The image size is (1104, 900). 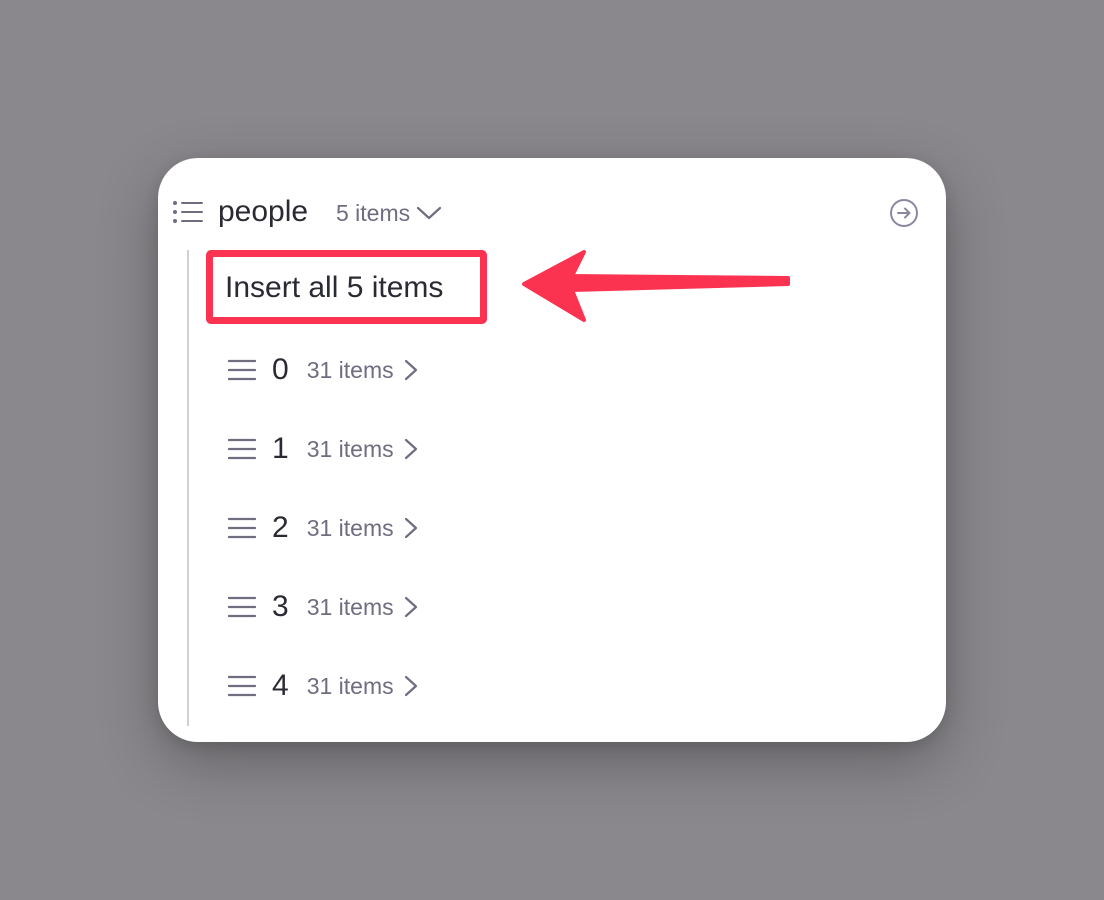 What do you see at coordinates (188, 488) in the screenshot?
I see `tree-guide-line` at bounding box center [188, 488].